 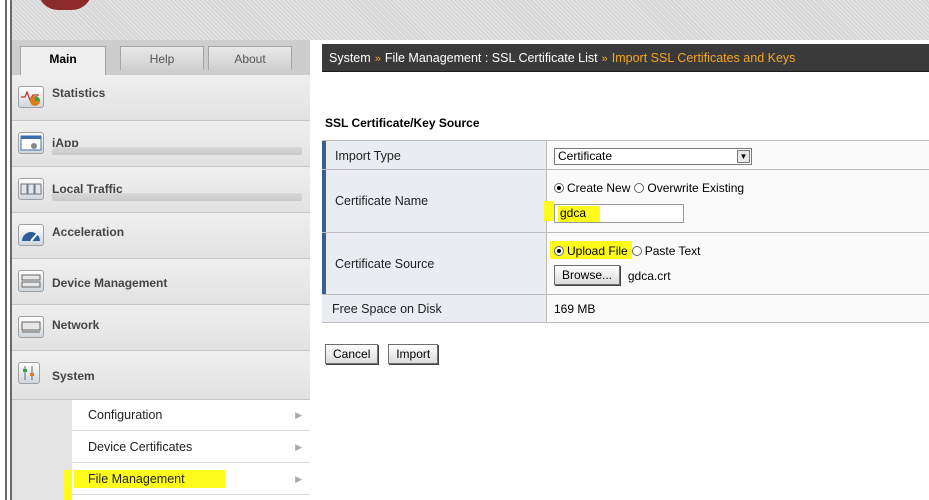 What do you see at coordinates (31, 281) in the screenshot?
I see `device-management-icon` at bounding box center [31, 281].